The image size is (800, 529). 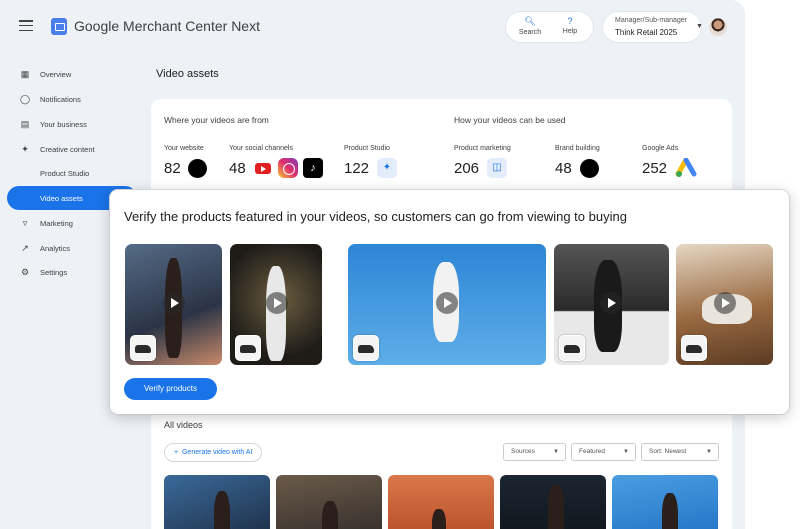 I want to click on search-button: 🔍︎ Search, so click(x=530, y=24).